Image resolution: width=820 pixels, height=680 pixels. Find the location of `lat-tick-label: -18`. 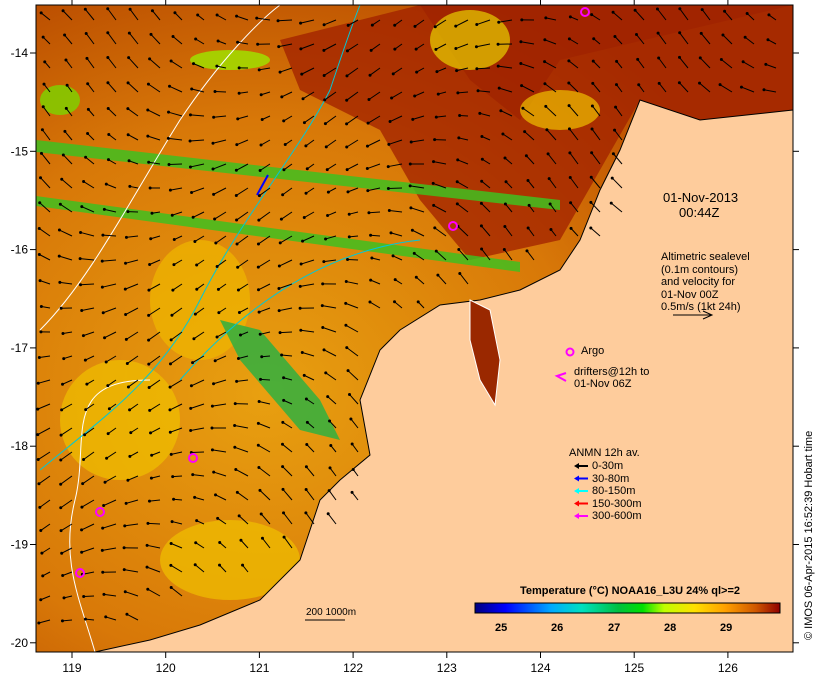

lat-tick-label: -18 is located at coordinates (20, 446).